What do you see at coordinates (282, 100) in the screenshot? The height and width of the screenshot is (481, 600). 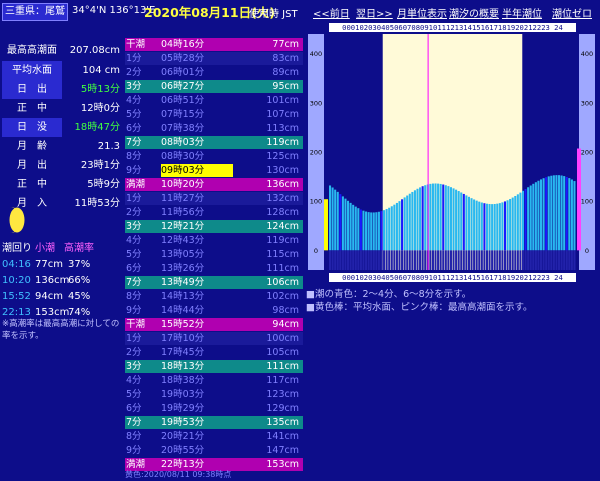 I see `table-cell-height: 101cm` at bounding box center [282, 100].